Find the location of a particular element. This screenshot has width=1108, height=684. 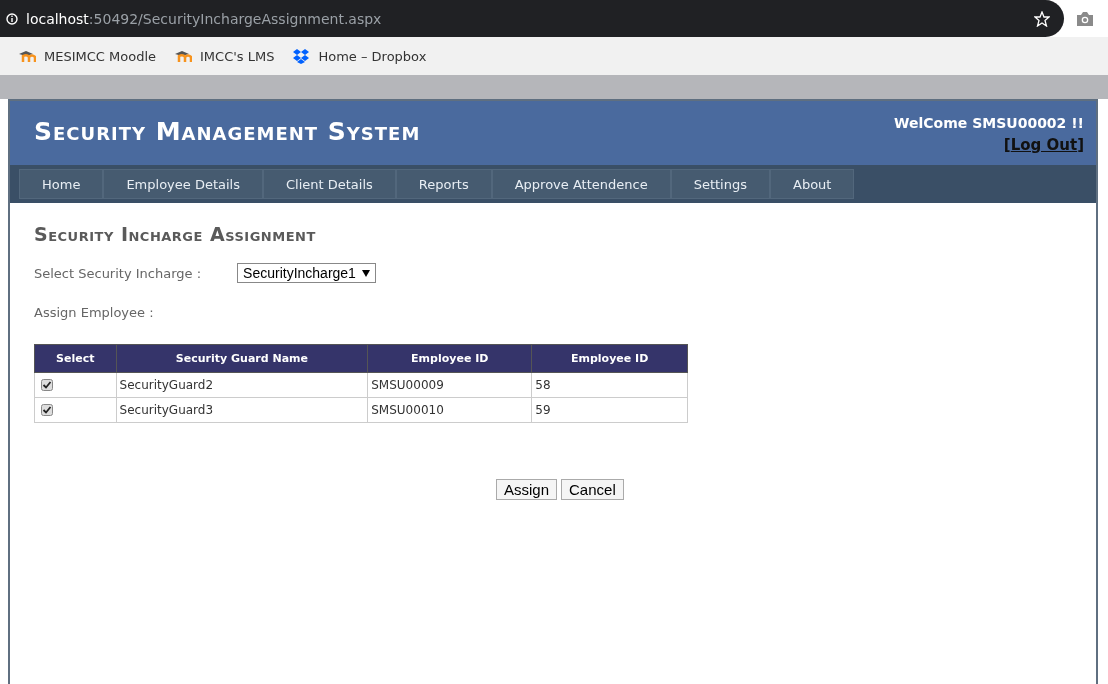

nav-item: Approve Attendence is located at coordinates (581, 184).